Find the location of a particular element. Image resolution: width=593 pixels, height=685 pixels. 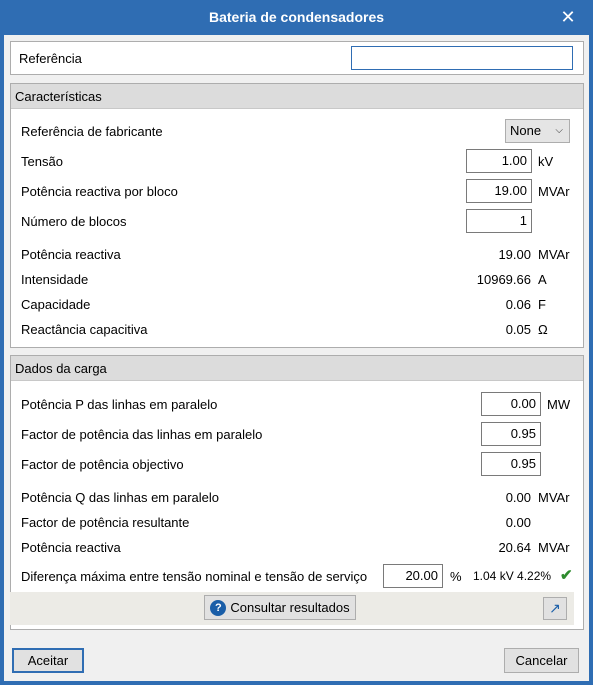

resulting-power-factor-value: 0.00 is located at coordinates (518, 522).